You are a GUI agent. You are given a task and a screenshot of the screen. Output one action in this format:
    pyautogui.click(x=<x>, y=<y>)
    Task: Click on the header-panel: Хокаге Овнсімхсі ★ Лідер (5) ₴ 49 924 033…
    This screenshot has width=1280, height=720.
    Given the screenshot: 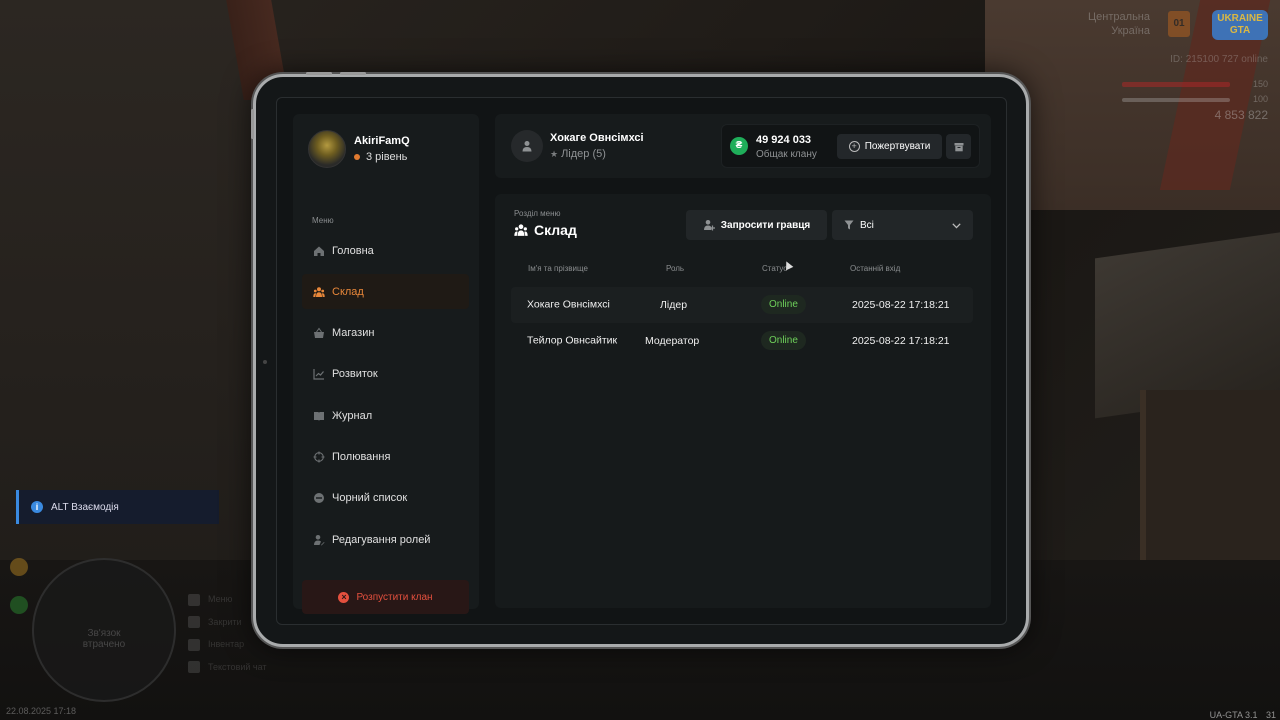 What is the action you would take?
    pyautogui.click(x=743, y=146)
    